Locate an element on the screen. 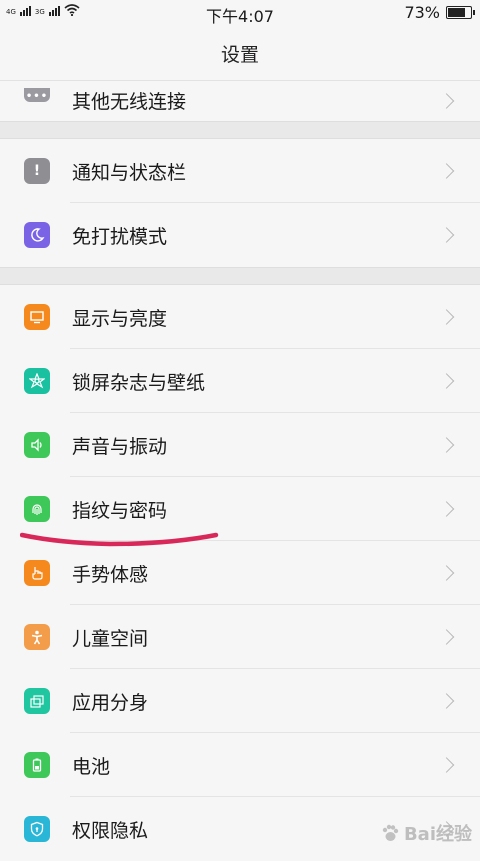  notification-icon: ! is located at coordinates (37, 171).